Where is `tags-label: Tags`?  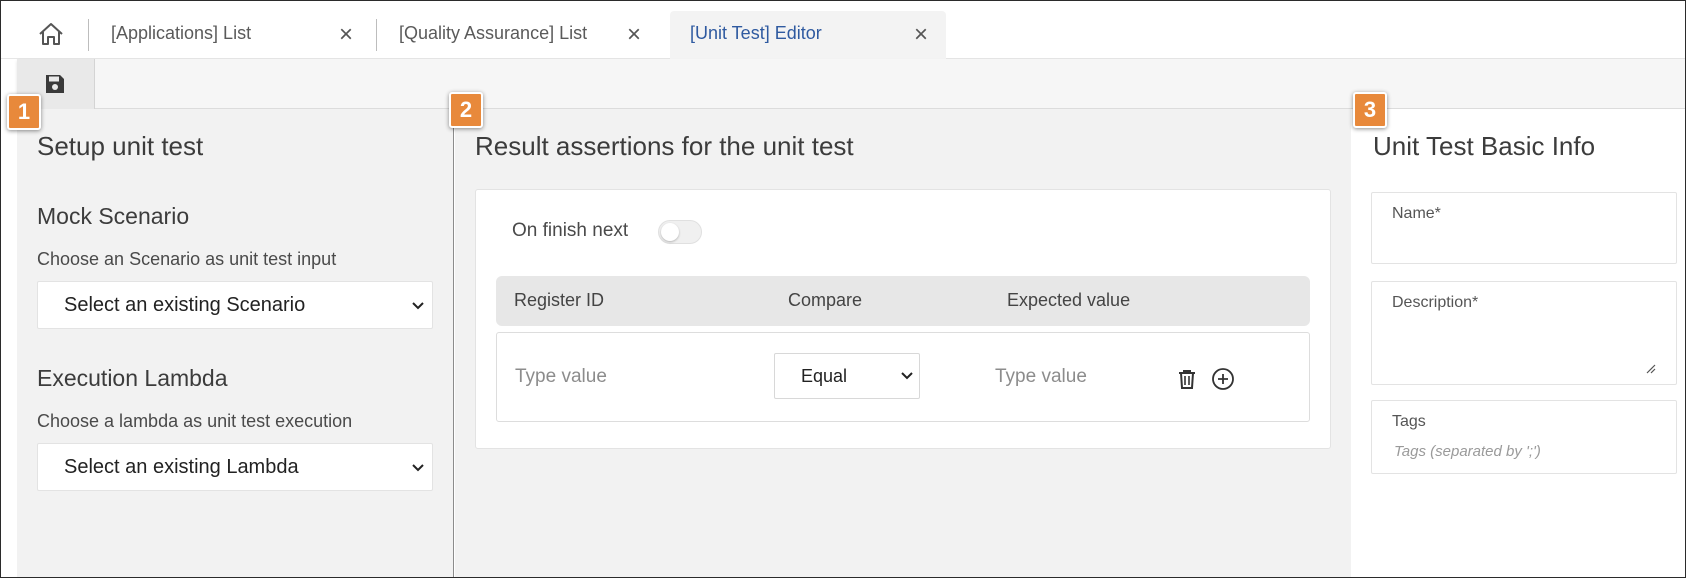
tags-label: Tags is located at coordinates (1409, 421).